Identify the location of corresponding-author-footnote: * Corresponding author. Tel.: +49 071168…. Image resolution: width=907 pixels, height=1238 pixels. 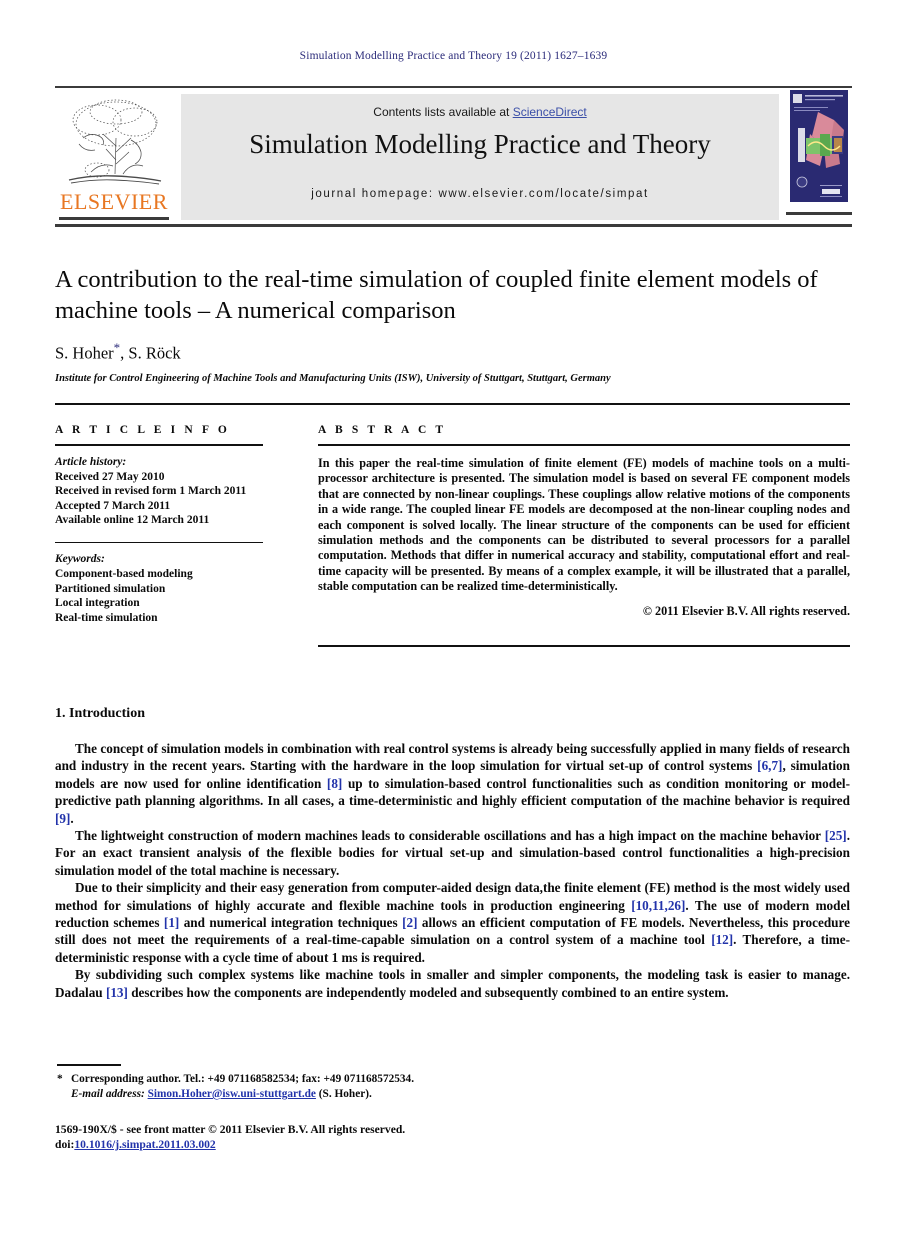
(307, 1087).